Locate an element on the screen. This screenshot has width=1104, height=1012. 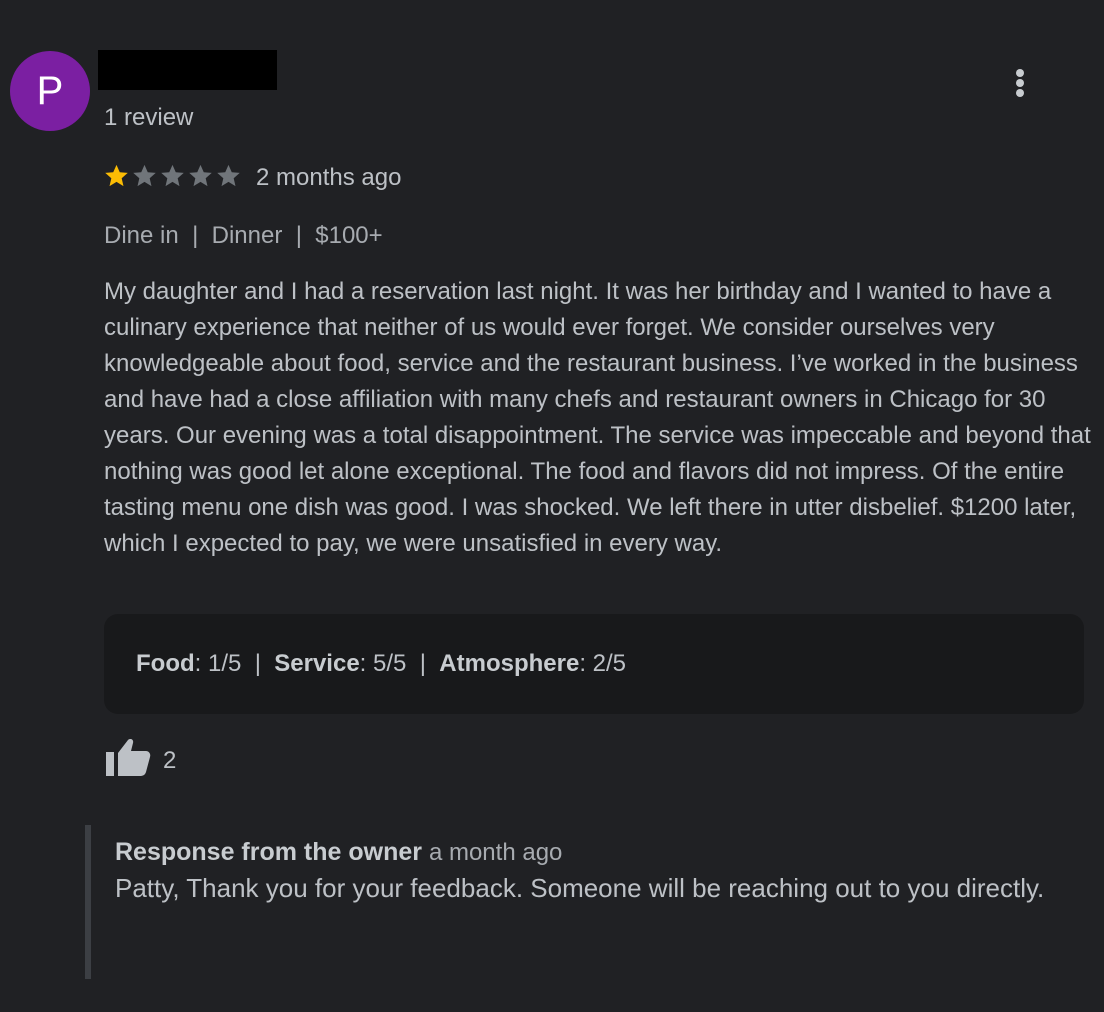
owner-response-time: a month ago is located at coordinates (495, 852).